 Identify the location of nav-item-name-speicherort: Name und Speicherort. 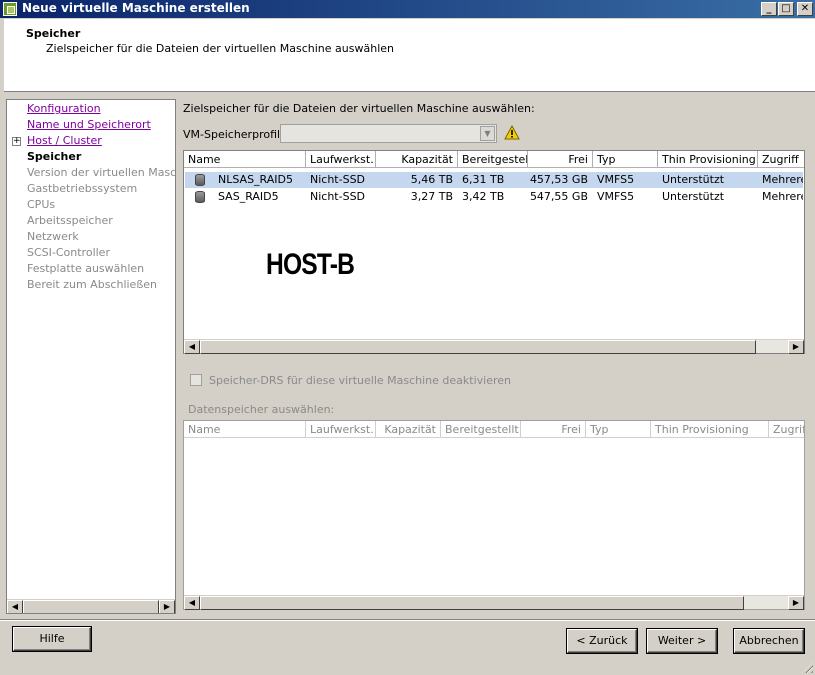
(89, 124).